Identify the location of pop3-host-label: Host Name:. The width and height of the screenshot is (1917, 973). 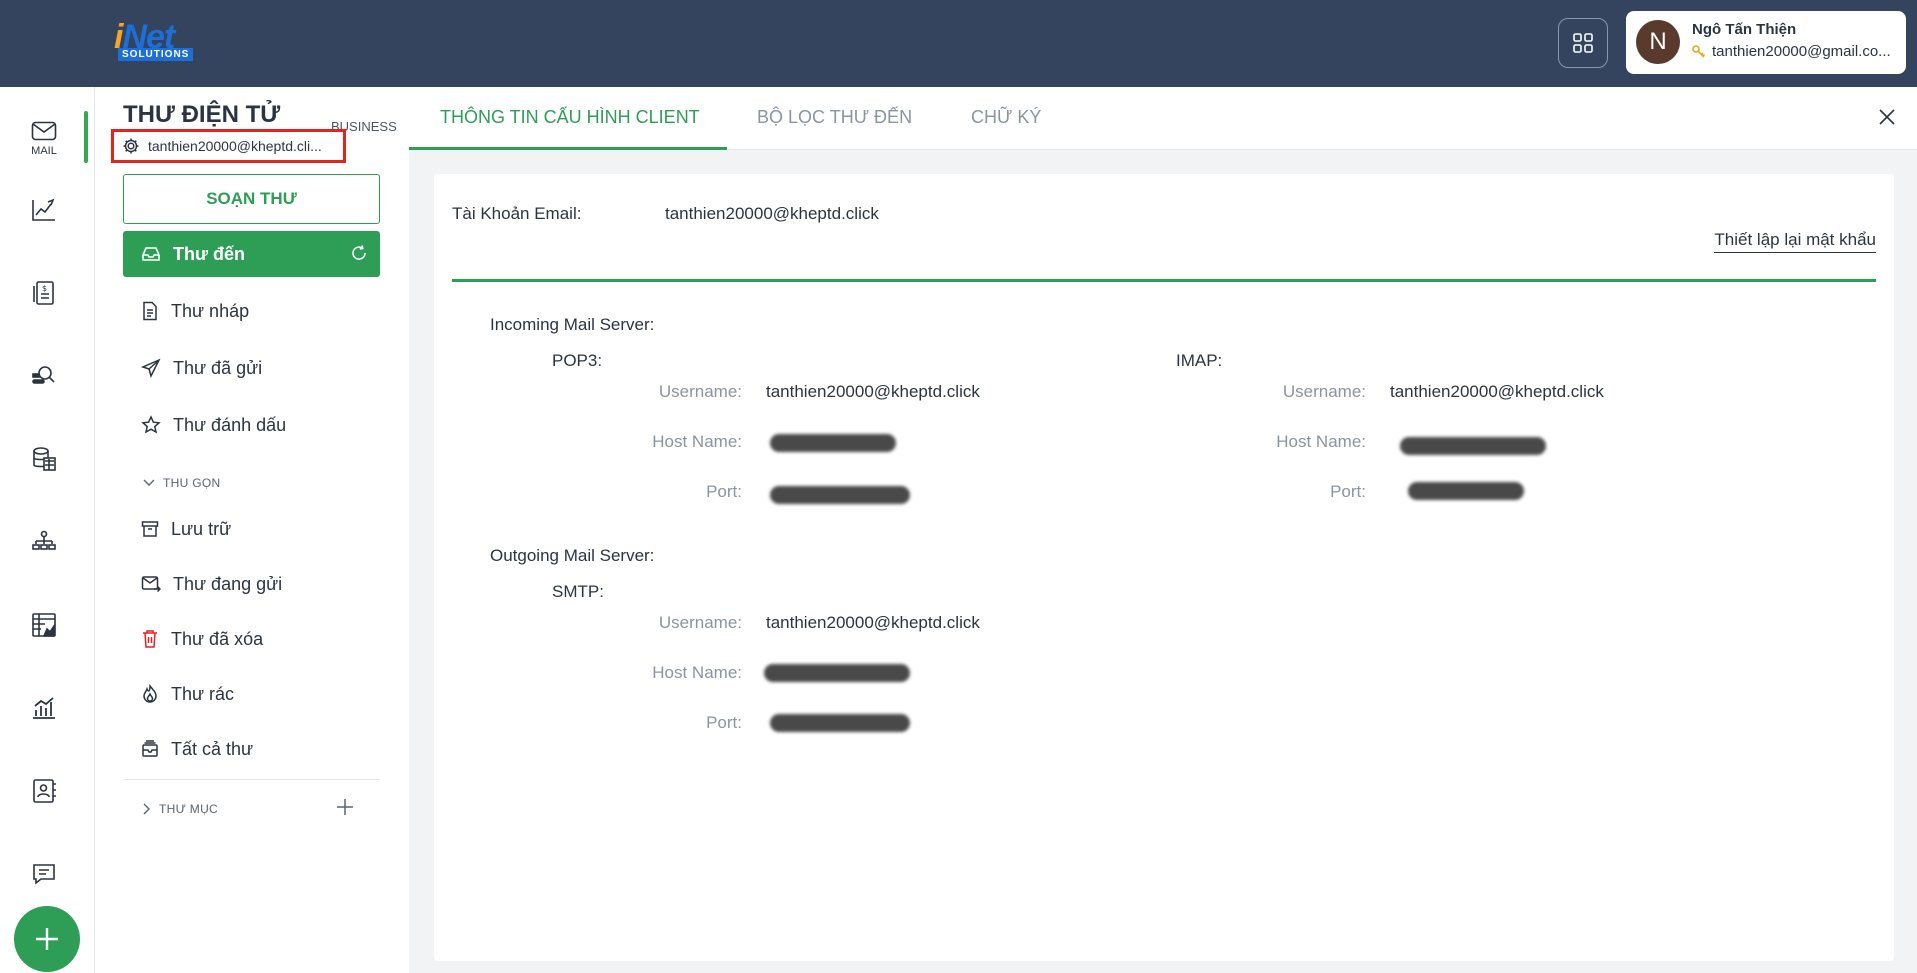
(697, 441).